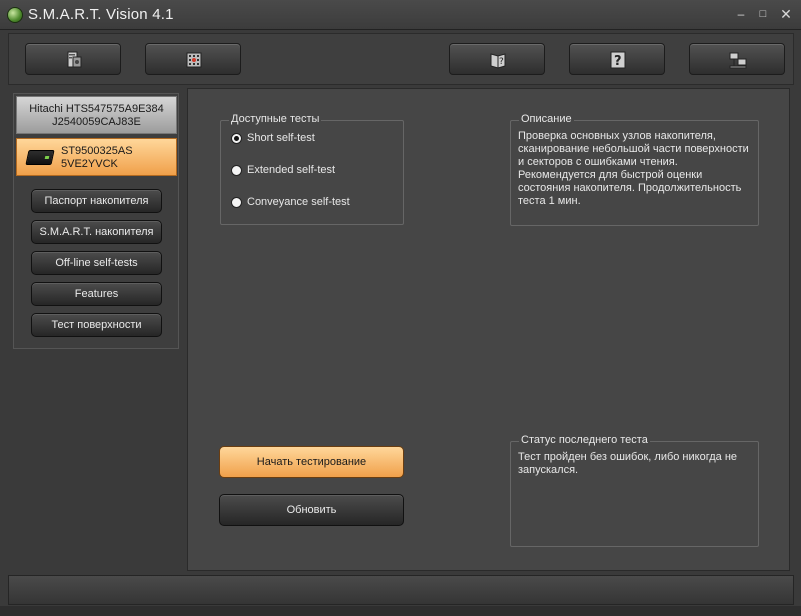 This screenshot has height=616, width=801. I want to click on extended-self-test-option: Extended self-test, so click(283, 170).